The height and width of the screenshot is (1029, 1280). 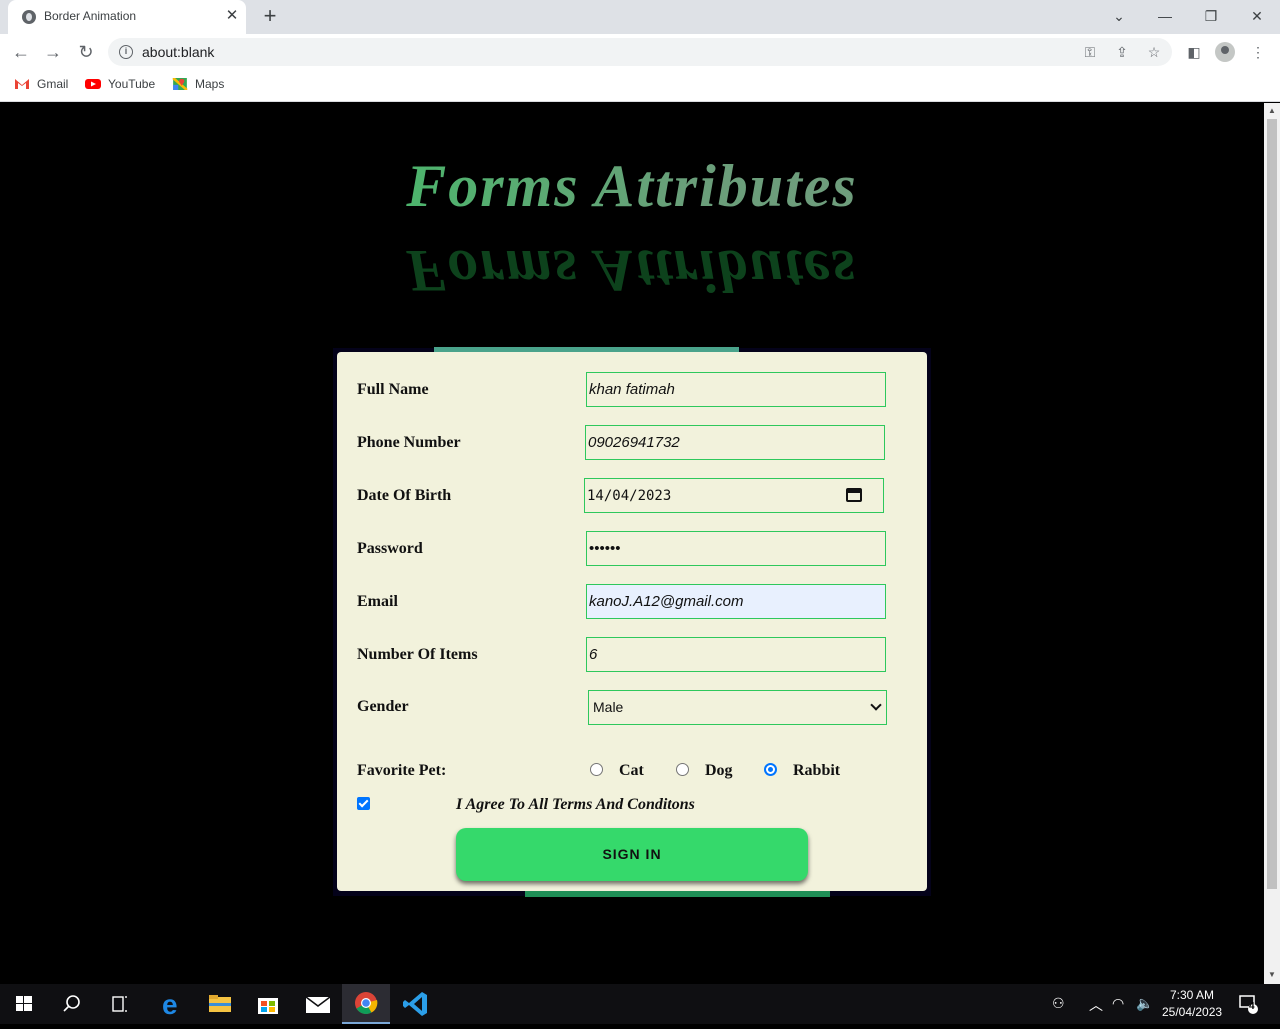 I want to click on tab-bar: Border Animation ✕ + ⌄ — ❐ ✕, so click(x=640, y=17).